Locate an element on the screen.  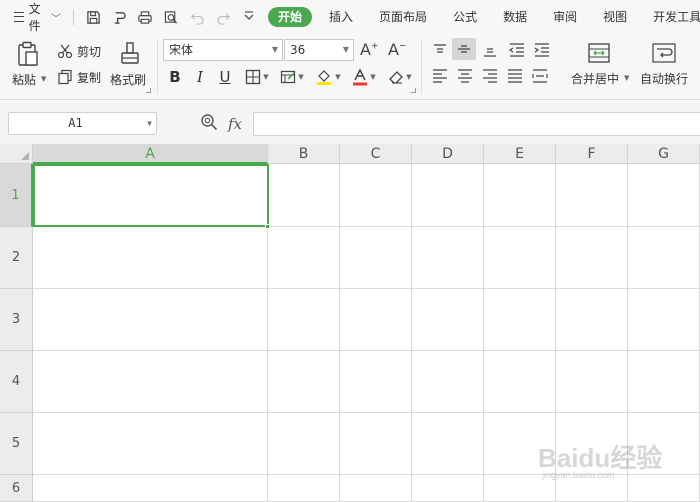
align-left-button is located at coordinates (440, 76).